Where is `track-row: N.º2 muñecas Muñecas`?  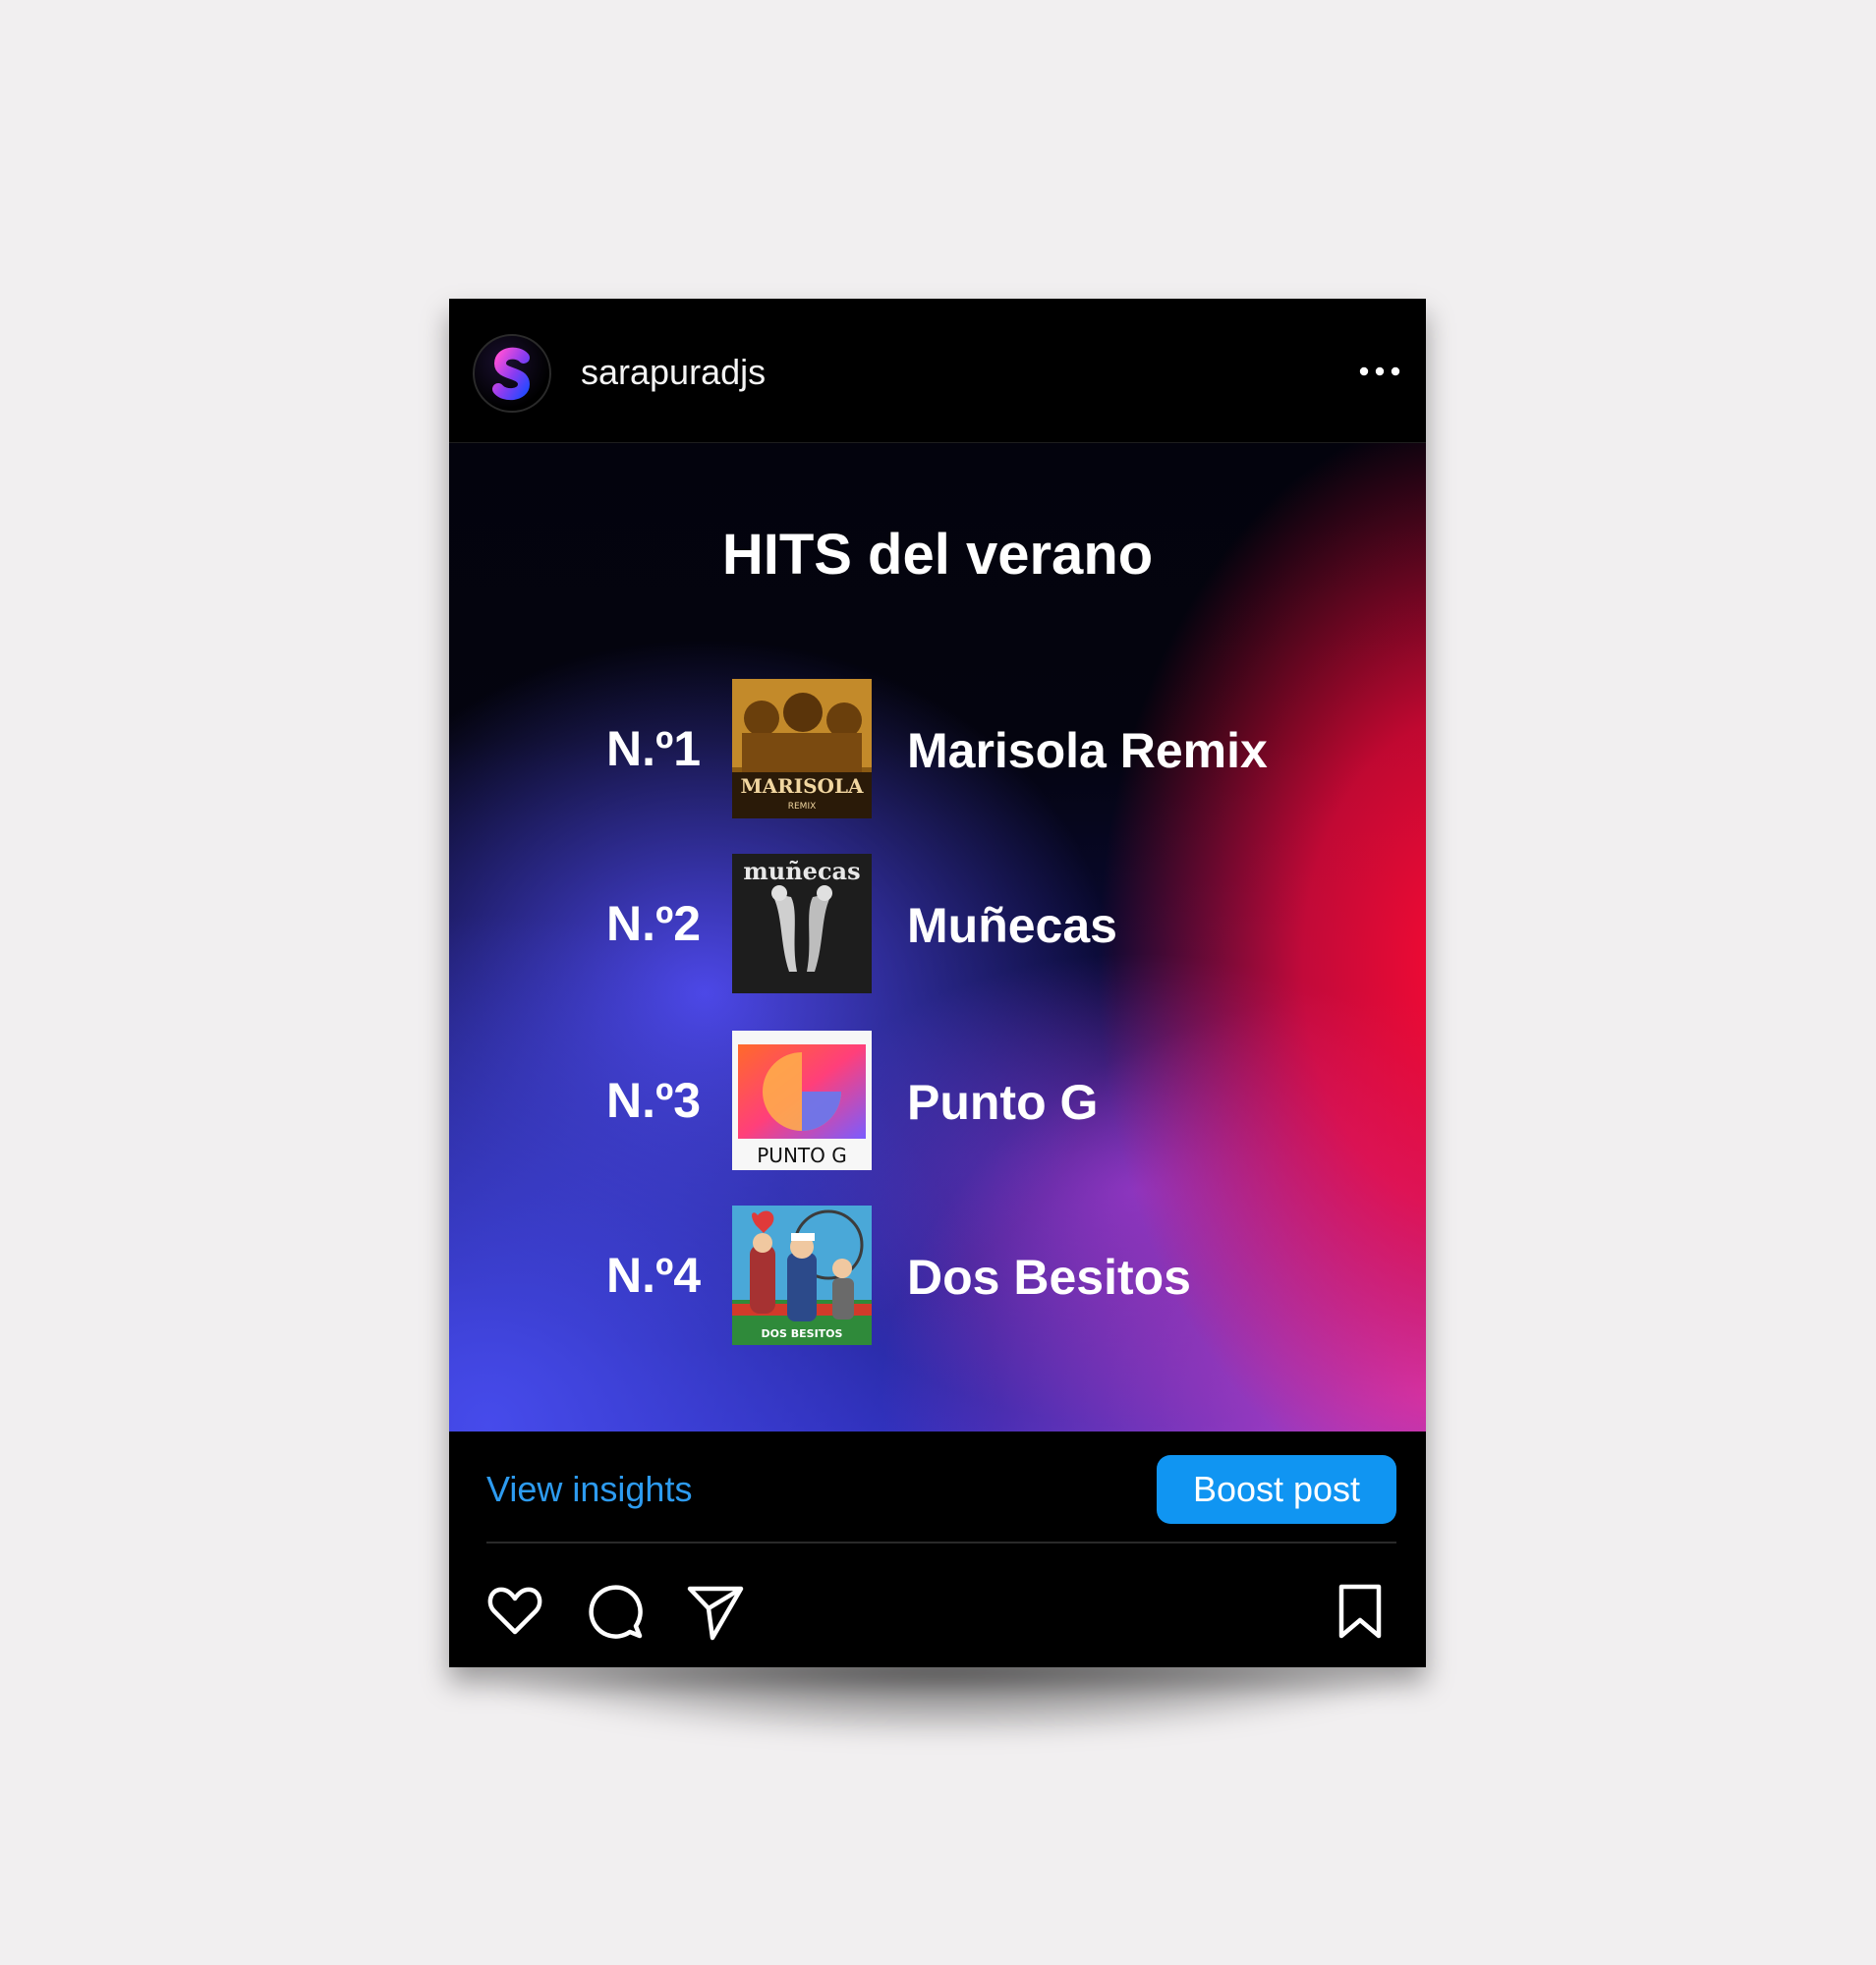 track-row: N.º2 muñecas Muñecas is located at coordinates (937, 923).